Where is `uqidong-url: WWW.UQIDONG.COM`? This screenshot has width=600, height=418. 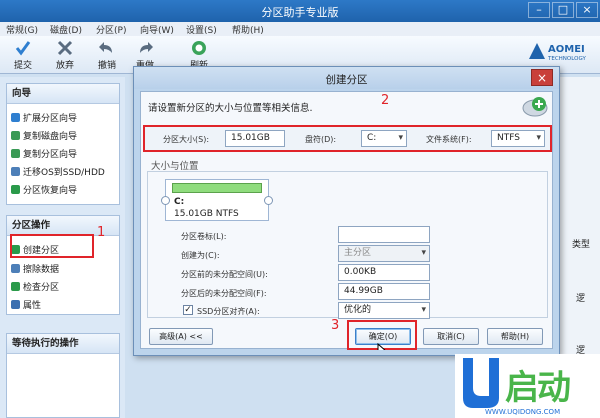
uqidong-url: WWW.UQIDONG.COM is located at coordinates (523, 412).